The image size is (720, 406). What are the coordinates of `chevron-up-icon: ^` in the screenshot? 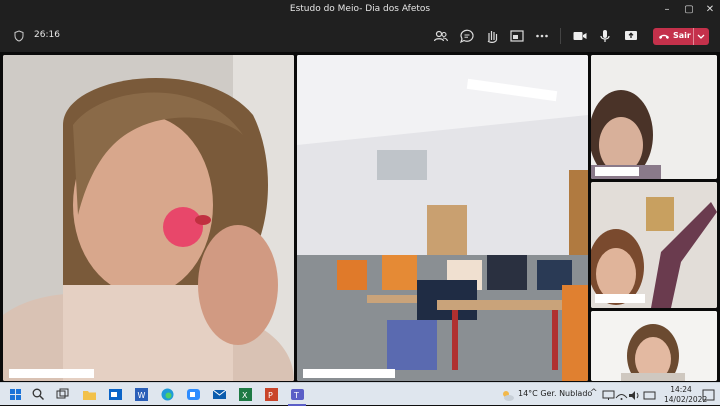 It's located at (594, 393).